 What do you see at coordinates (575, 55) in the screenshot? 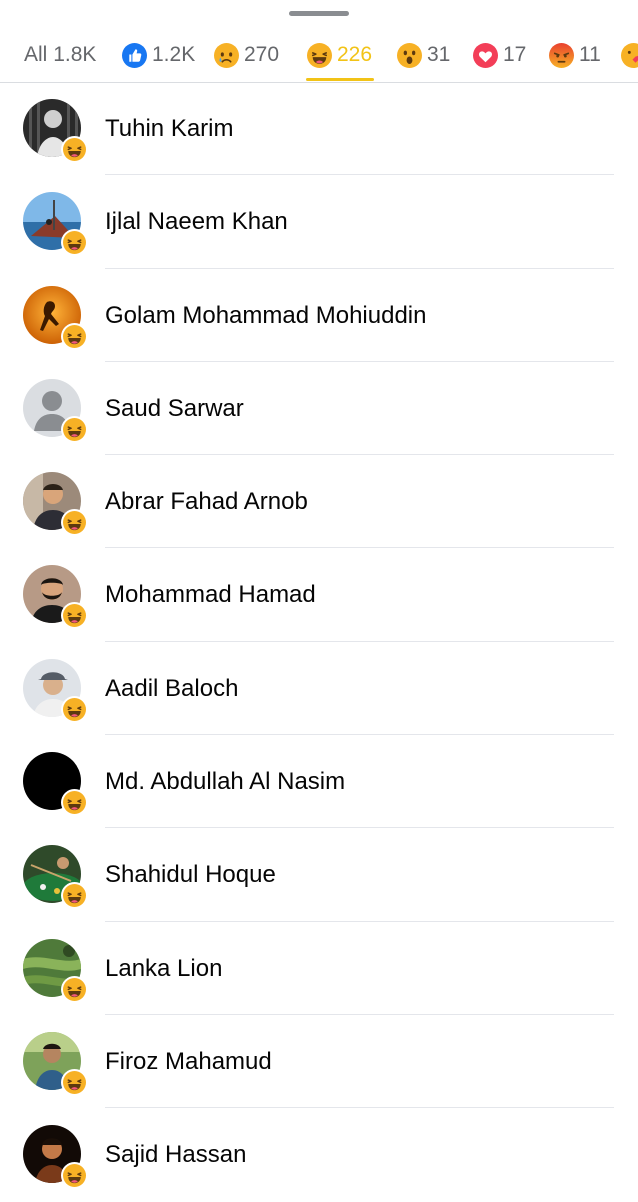
I see `tab-angry: 11` at bounding box center [575, 55].